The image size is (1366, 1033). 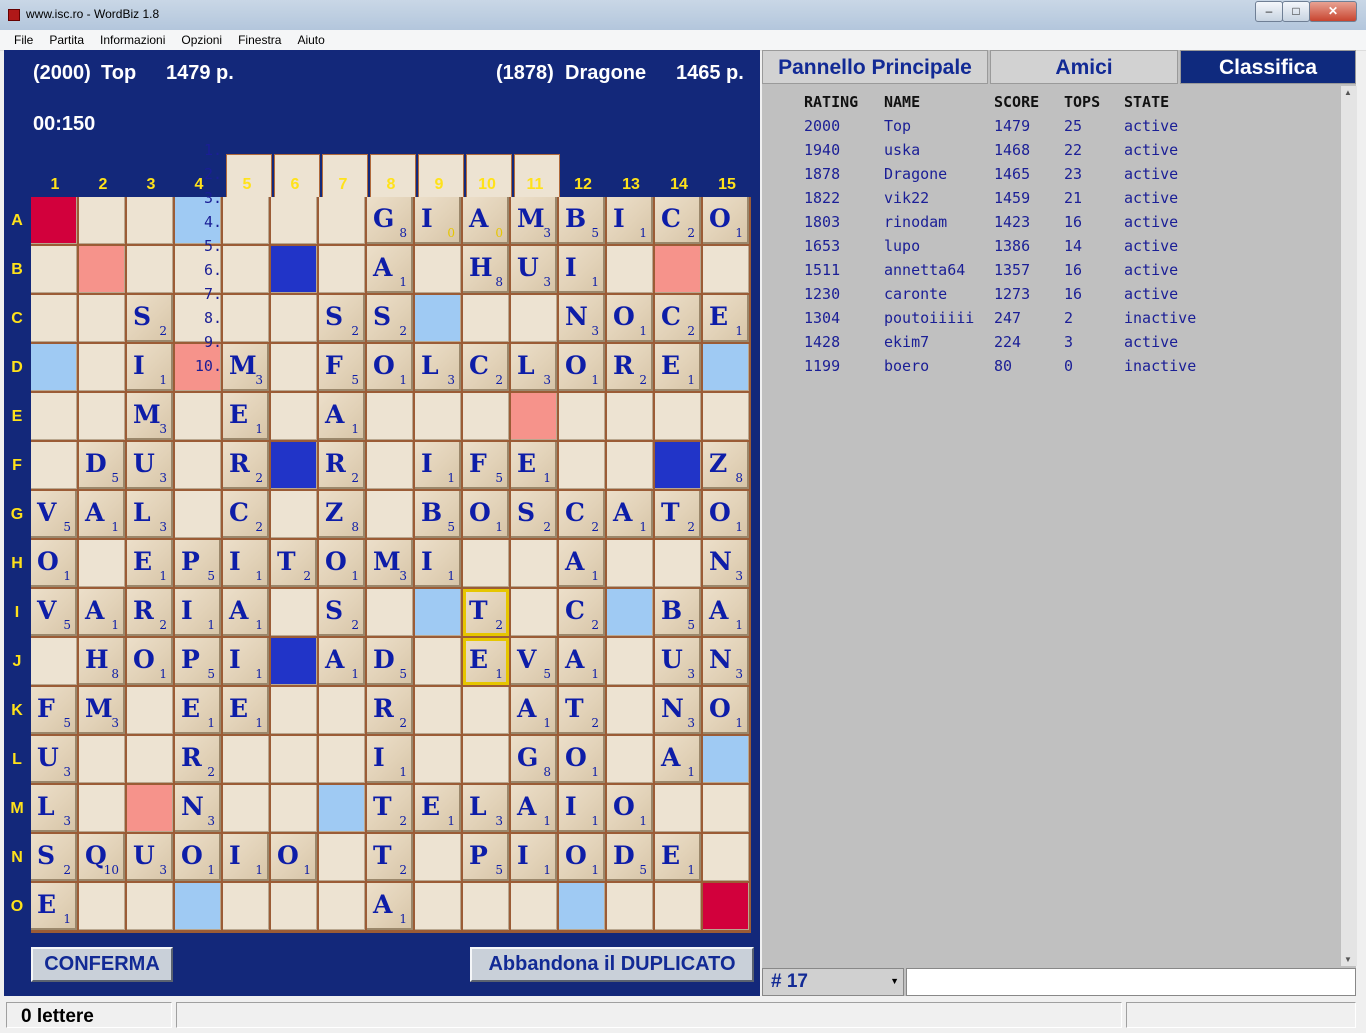 I want to click on placed-tile: Q 10, so click(x=102, y=857).